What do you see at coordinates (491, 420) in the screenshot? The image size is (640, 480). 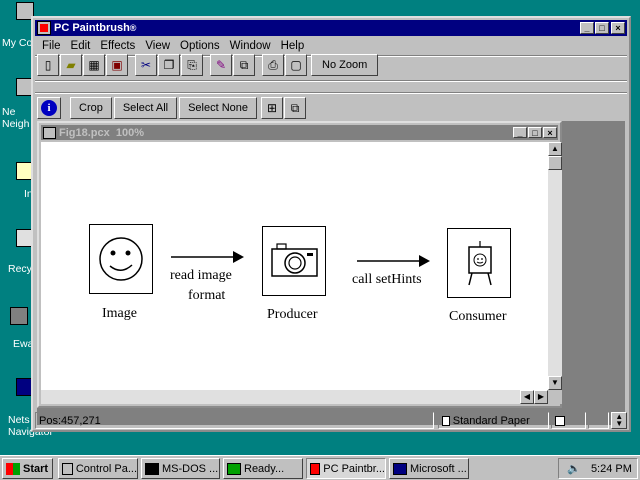 I see `paper-size-label: Standard Paper` at bounding box center [491, 420].